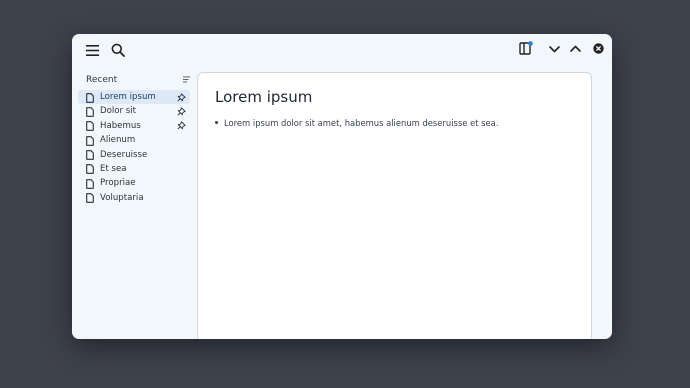 Image resolution: width=690 pixels, height=388 pixels. I want to click on list-item-label: Habemus, so click(120, 125).